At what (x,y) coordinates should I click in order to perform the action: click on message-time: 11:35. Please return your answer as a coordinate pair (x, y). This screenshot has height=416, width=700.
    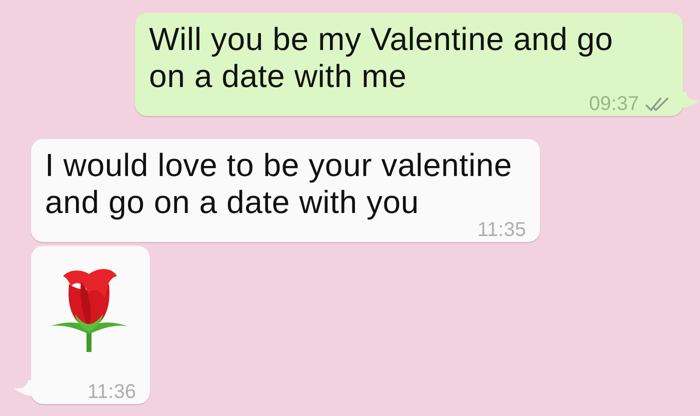
    Looking at the image, I should click on (501, 230).